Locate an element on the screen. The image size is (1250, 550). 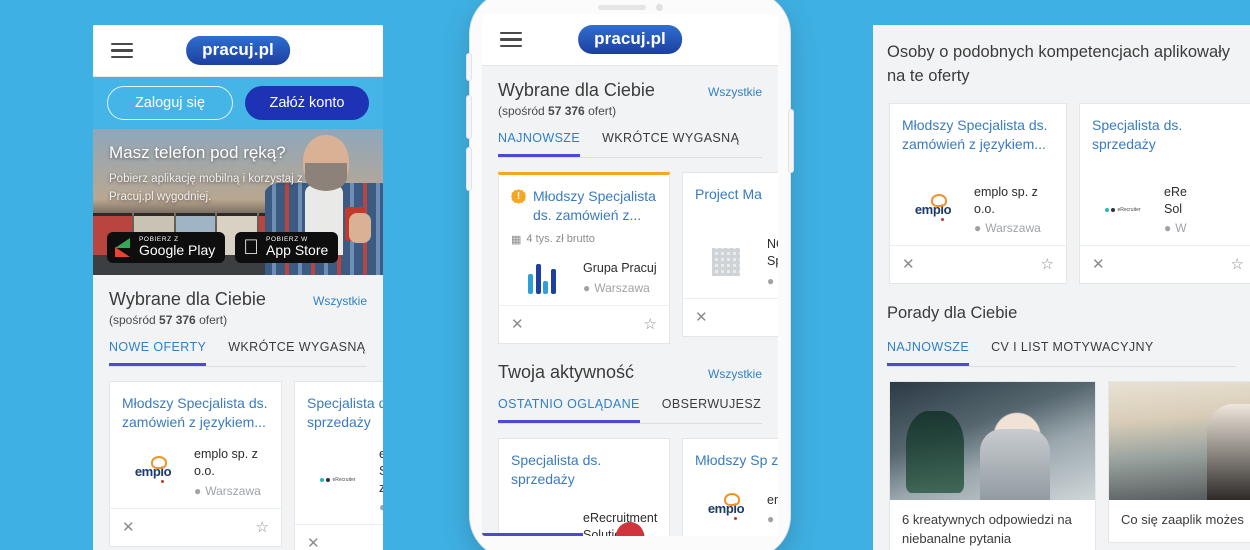
tab-nowe-oferty: NOWE OFERTY is located at coordinates (158, 353).